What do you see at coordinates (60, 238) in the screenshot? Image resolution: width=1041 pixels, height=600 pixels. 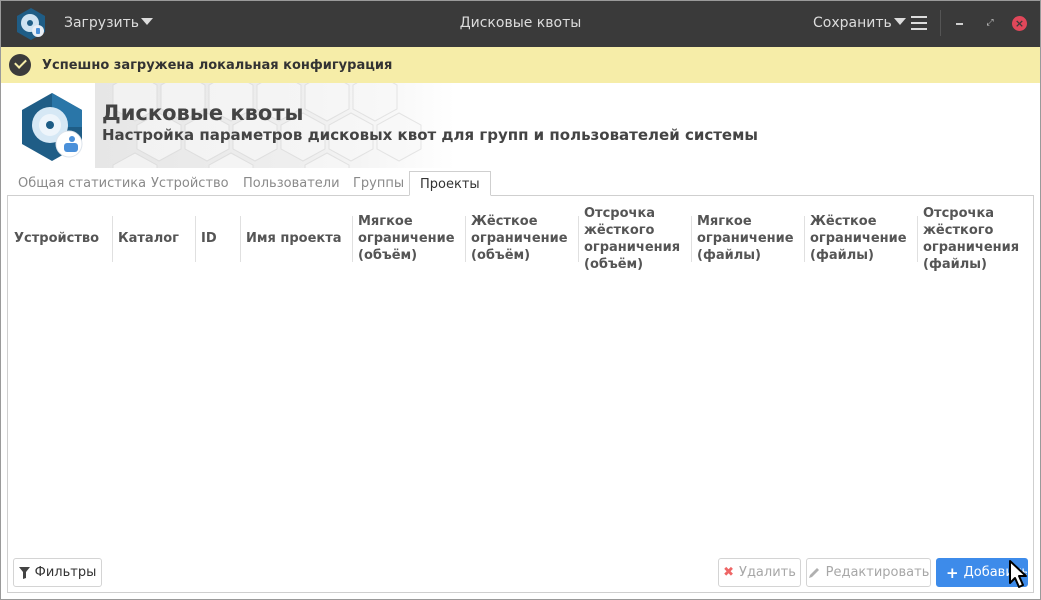 I see `column-header-device: Устройство` at bounding box center [60, 238].